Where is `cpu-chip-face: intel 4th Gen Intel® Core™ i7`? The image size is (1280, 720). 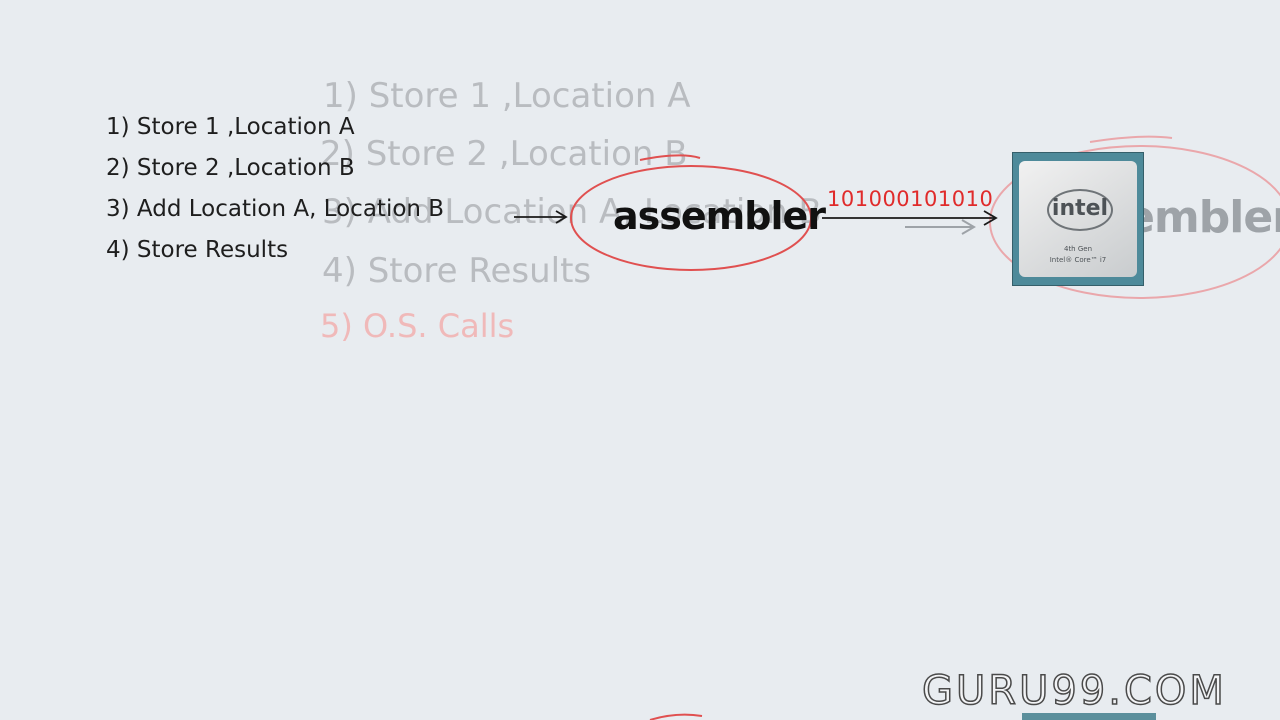 cpu-chip-face: intel 4th Gen Intel® Core™ i7 is located at coordinates (1078, 219).